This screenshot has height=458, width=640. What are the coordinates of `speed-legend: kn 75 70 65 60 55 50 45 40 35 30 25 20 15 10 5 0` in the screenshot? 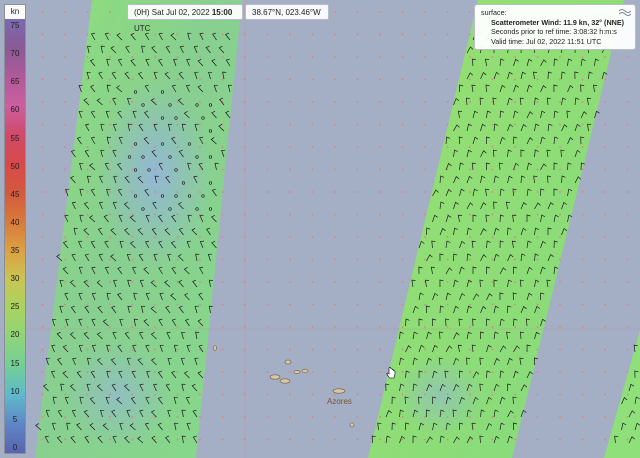 It's located at (15, 229).